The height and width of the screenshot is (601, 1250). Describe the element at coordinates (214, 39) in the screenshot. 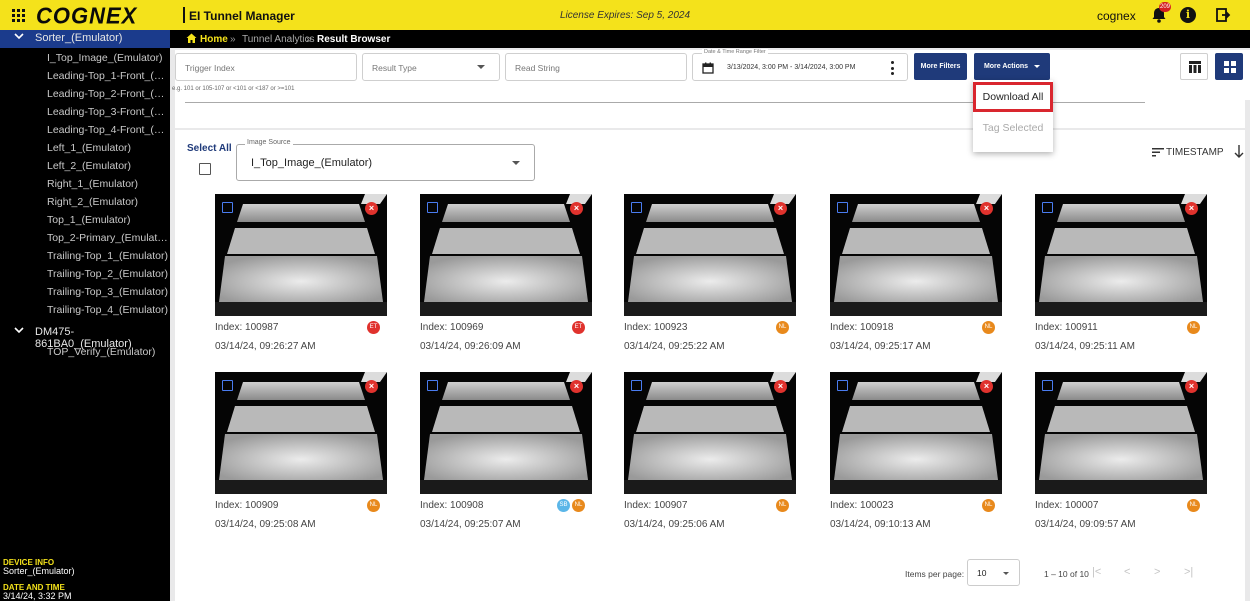

I see `breadcrumb-home: Home` at that location.